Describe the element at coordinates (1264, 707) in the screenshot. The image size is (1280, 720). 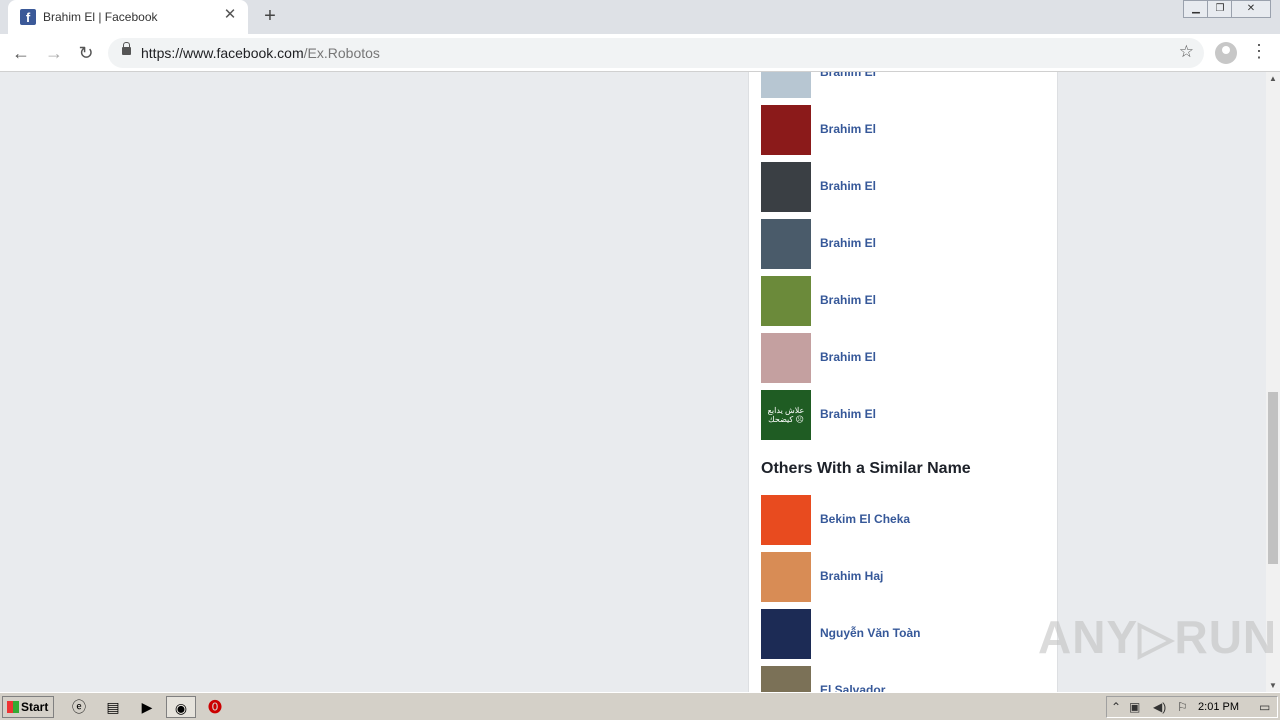
I see `show-desktop-icon: ▭` at that location.